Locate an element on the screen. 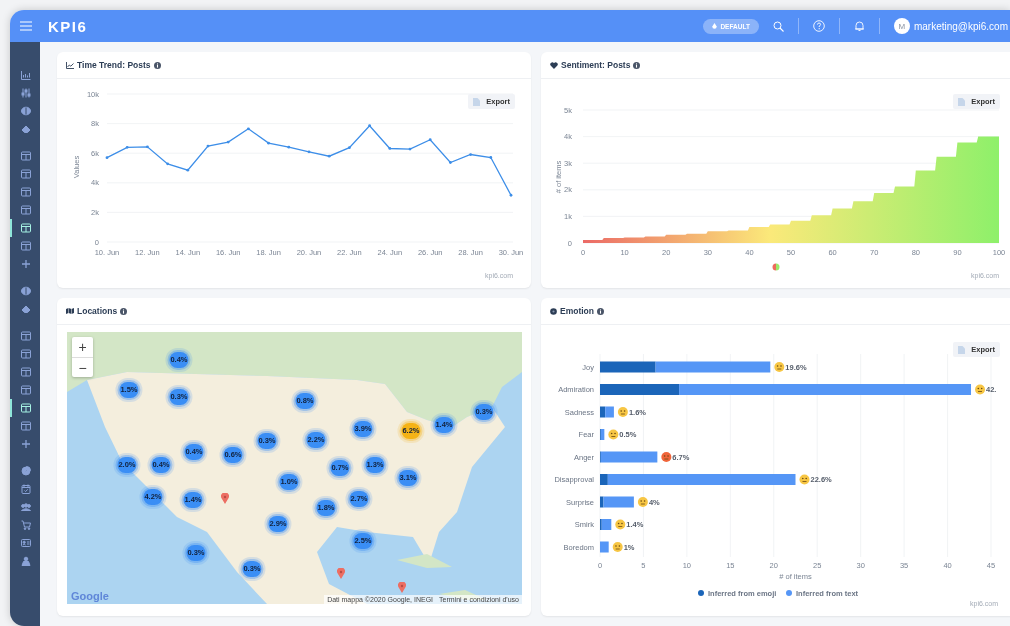 The height and width of the screenshot is (626, 1010). map-icon is located at coordinates (70, 311).